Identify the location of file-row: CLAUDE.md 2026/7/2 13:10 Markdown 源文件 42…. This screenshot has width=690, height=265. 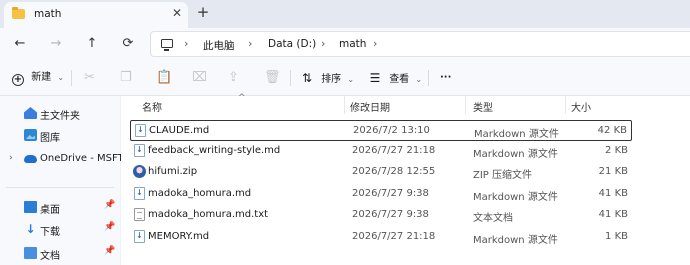
(381, 130).